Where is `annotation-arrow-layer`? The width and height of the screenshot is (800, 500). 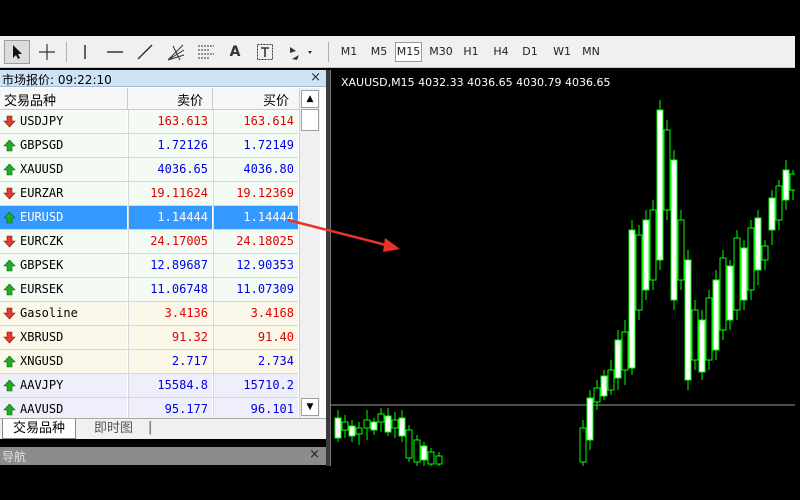
annotation-arrow-layer is located at coordinates (343, 235).